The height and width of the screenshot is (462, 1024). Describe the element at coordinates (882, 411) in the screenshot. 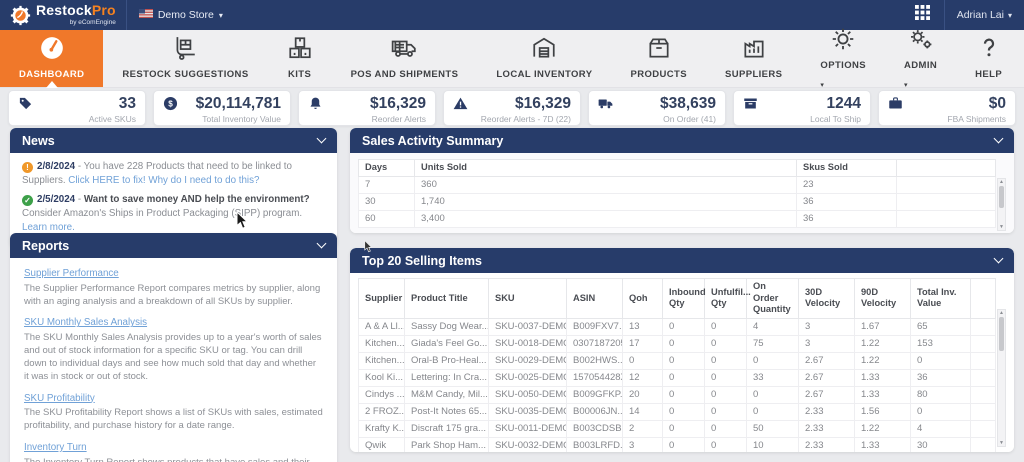

I see `cell-90d-velocity: 1.56` at that location.